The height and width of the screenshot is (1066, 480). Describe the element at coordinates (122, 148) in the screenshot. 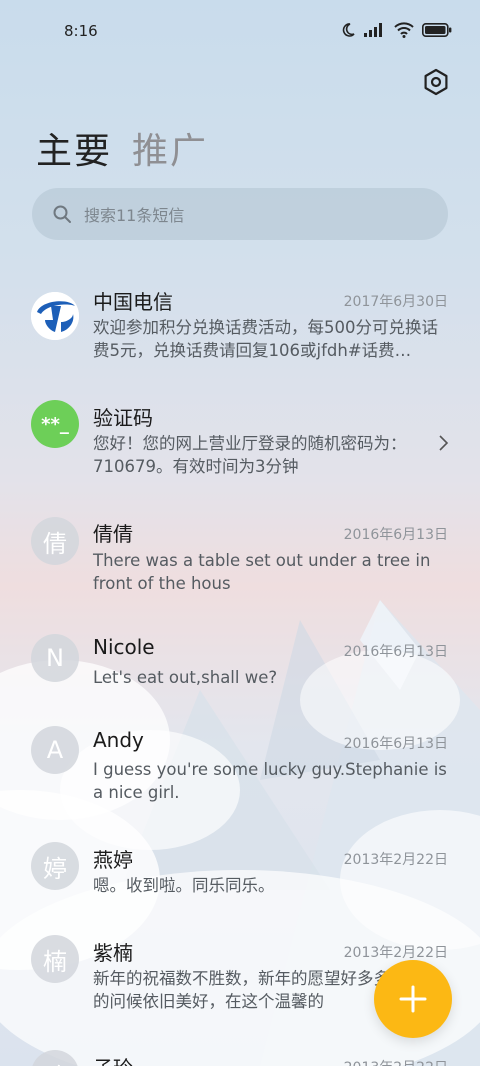

I see `category-tabs: 主要 推广` at that location.